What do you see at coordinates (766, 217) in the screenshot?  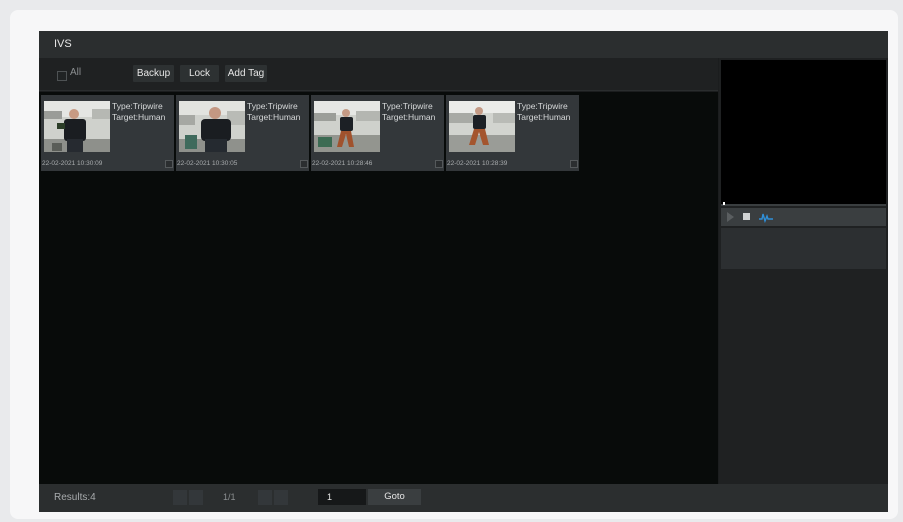 I see `clip-icon` at bounding box center [766, 217].